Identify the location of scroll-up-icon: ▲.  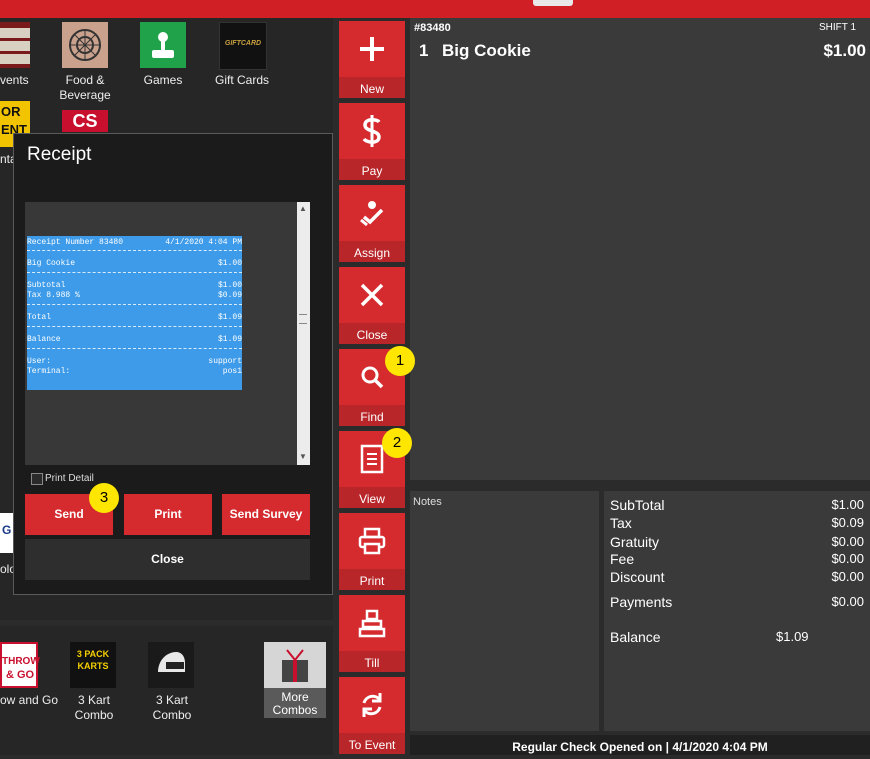
(303, 208).